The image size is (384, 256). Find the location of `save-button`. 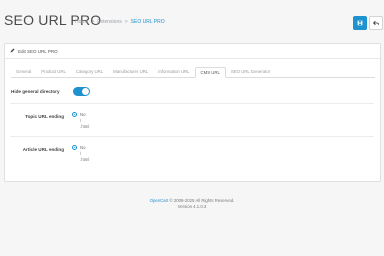

save-button is located at coordinates (360, 23).